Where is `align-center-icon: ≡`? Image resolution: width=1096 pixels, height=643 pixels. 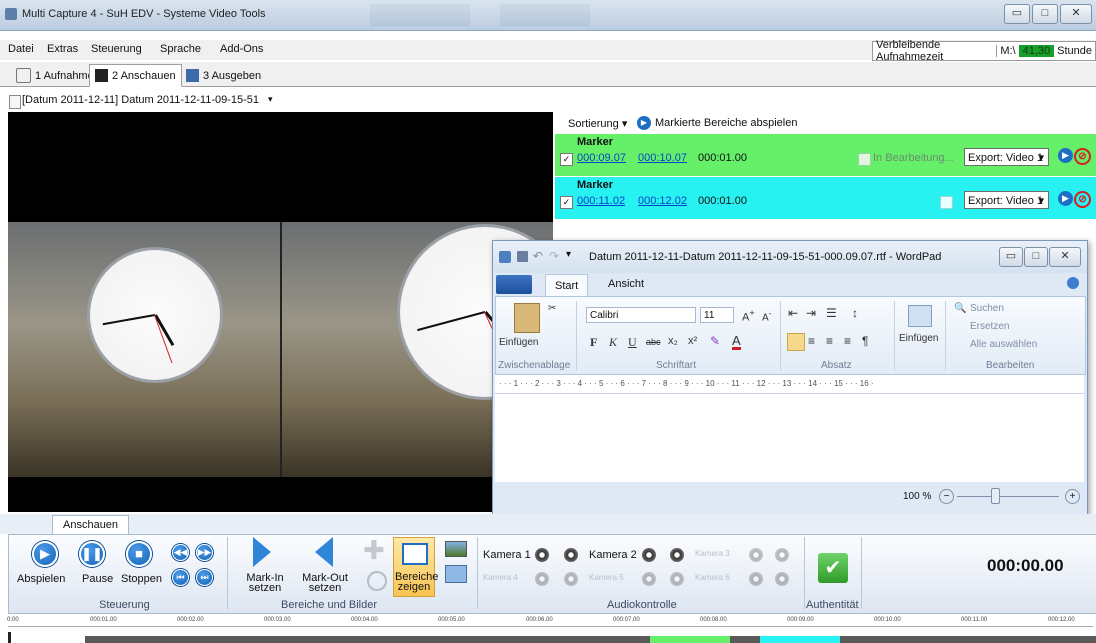
align-center-icon: ≡ is located at coordinates (811, 341).